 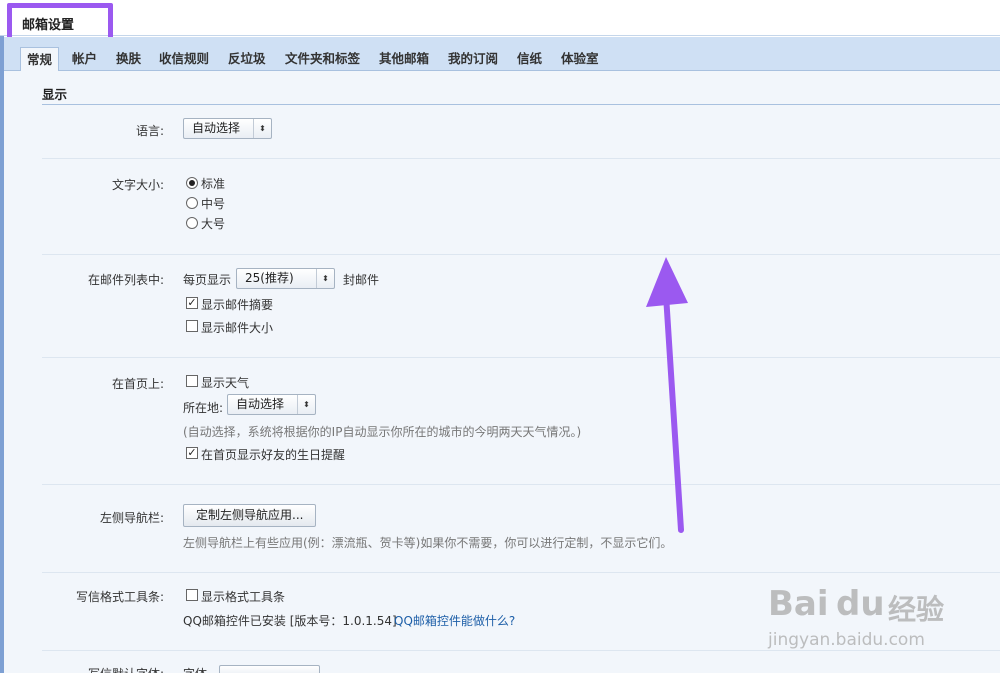 What do you see at coordinates (84, 59) in the screenshot?
I see `tab-account: 帐户` at bounding box center [84, 59].